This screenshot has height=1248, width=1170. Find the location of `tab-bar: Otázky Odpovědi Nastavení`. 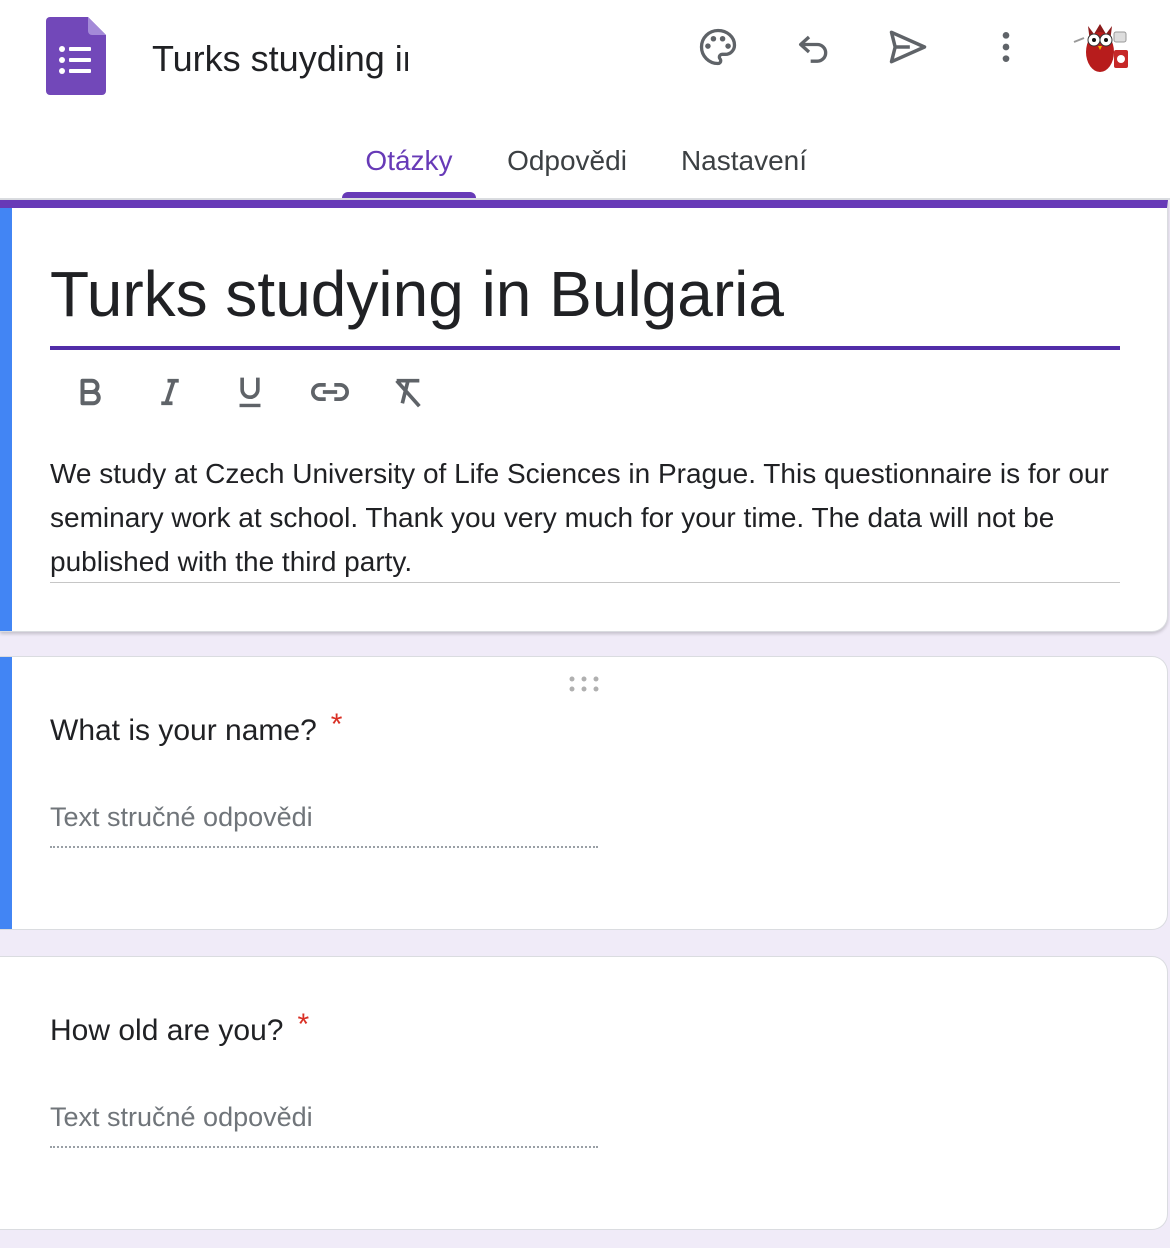

tab-bar: Otázky Odpovědi Nastavení is located at coordinates (585, 164).